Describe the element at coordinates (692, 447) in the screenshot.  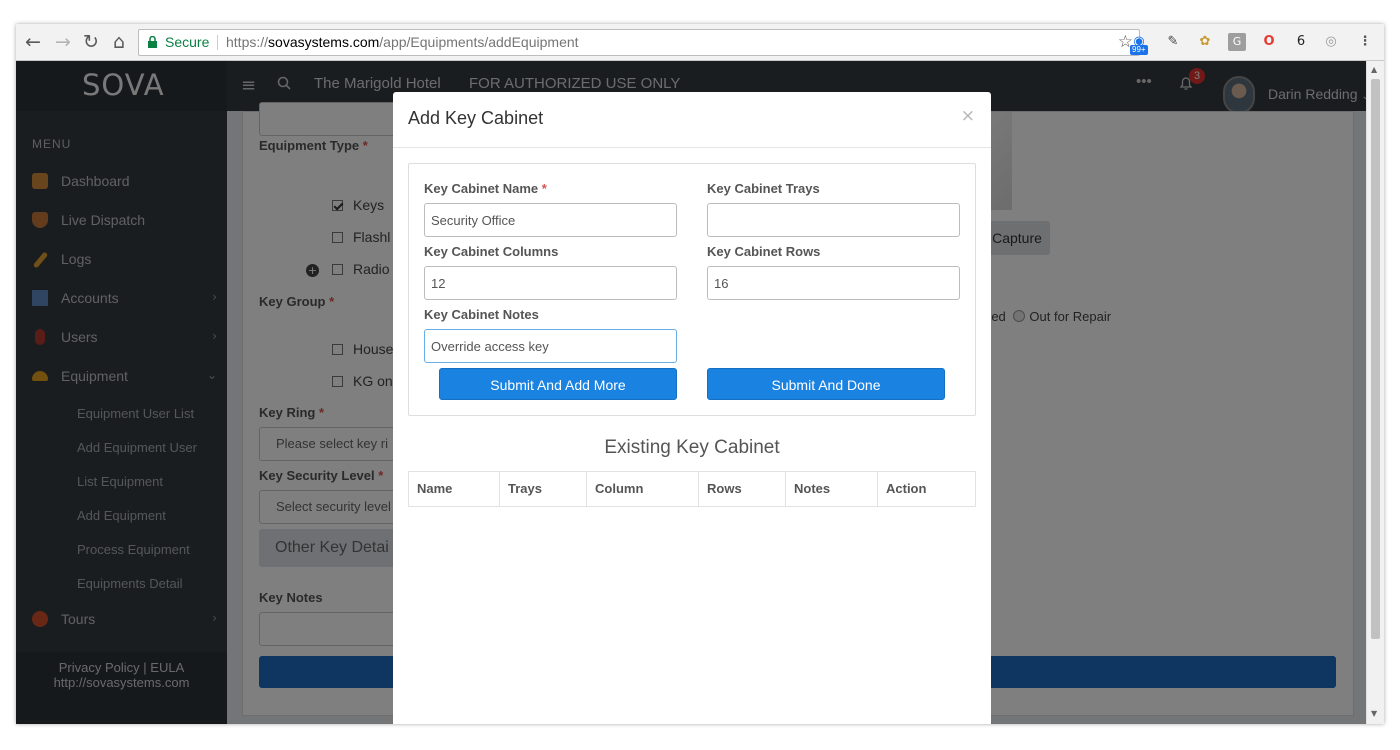
I see `existing-cabinets-title: Existing Key Cabinet` at that location.